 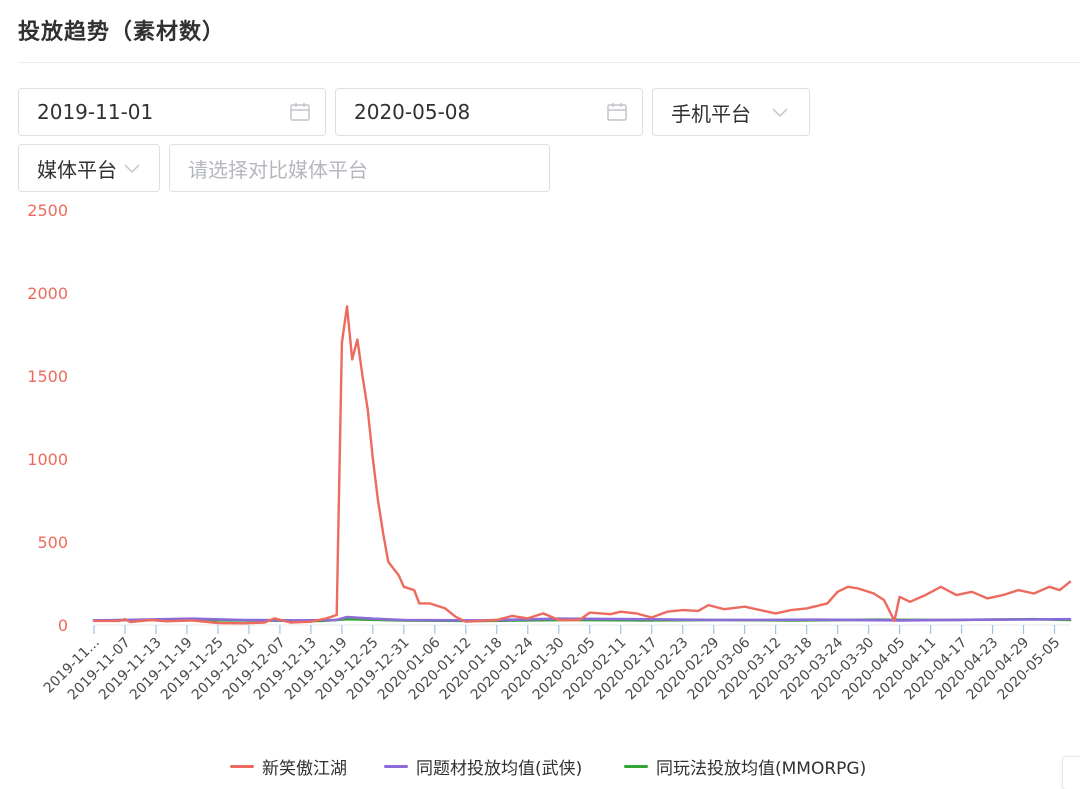 I want to click on legend-item-main: 新笑傲江湖, so click(x=288, y=766).